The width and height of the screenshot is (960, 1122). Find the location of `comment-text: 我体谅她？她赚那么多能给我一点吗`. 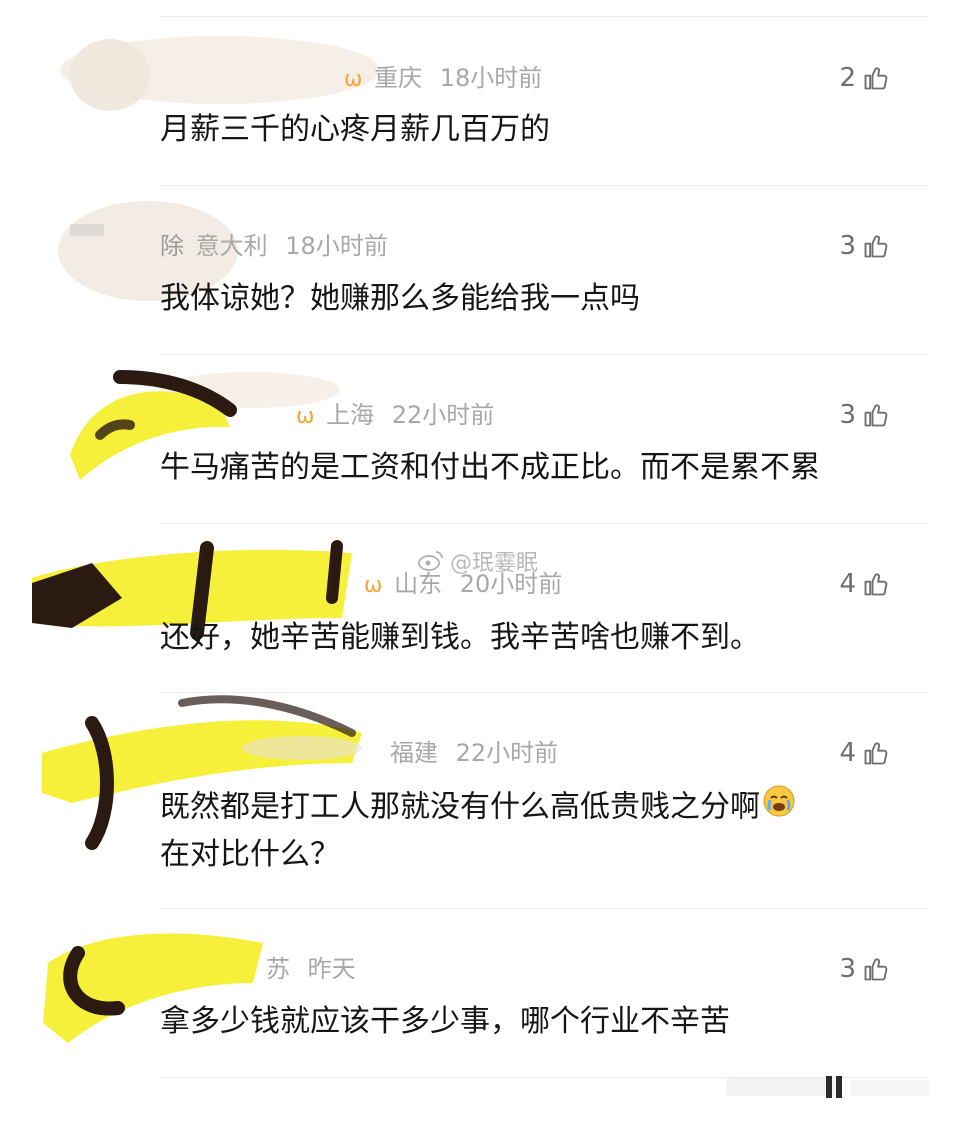

comment-text: 我体谅她？她赚那么多能给我一点吗 is located at coordinates (400, 298).